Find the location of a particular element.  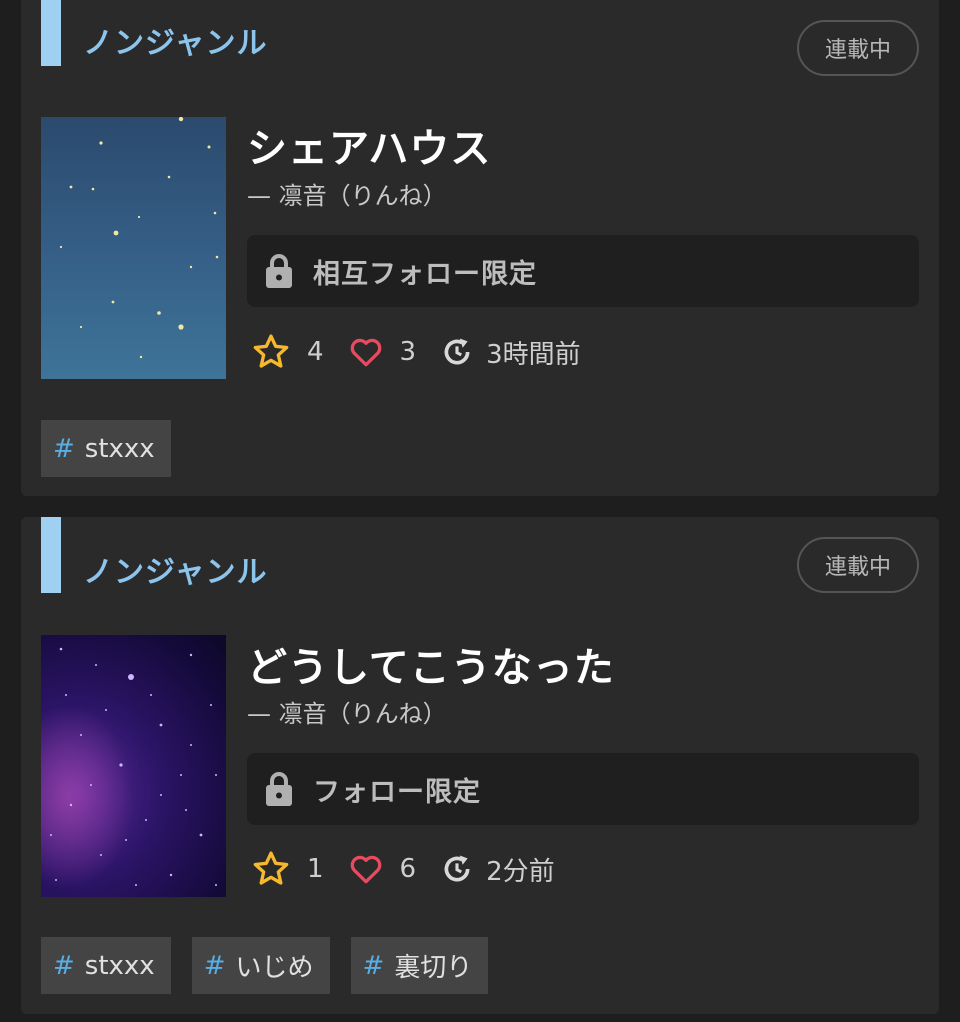

tag-chip: # いじめ is located at coordinates (260, 965).